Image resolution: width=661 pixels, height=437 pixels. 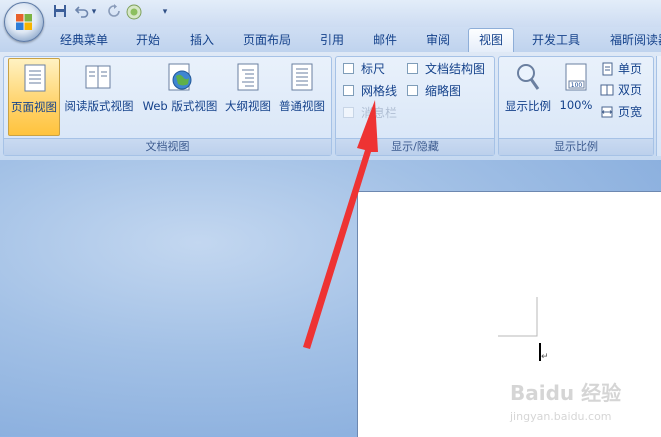 What do you see at coordinates (302, 106) in the screenshot?
I see `draft-view-label: 普通视图` at bounding box center [302, 106].